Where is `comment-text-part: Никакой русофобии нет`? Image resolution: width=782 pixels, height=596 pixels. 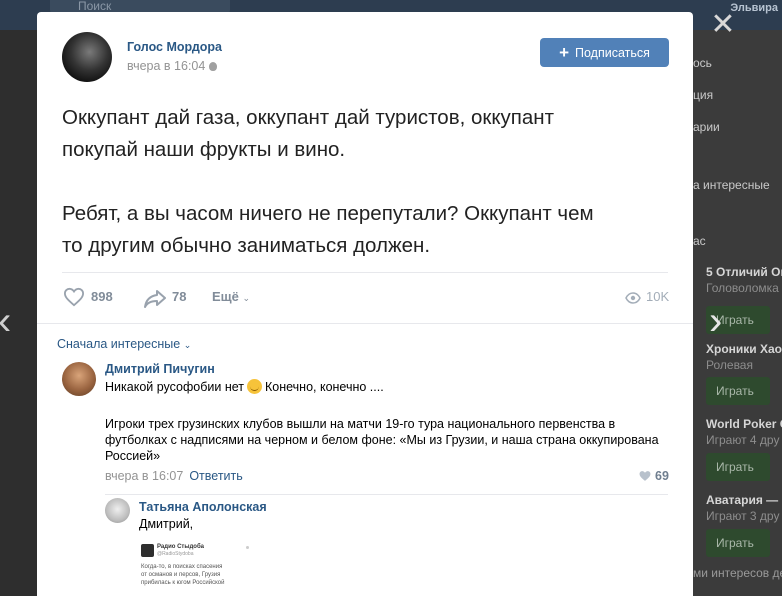 comment-text-part: Никакой русофобии нет is located at coordinates (174, 387).